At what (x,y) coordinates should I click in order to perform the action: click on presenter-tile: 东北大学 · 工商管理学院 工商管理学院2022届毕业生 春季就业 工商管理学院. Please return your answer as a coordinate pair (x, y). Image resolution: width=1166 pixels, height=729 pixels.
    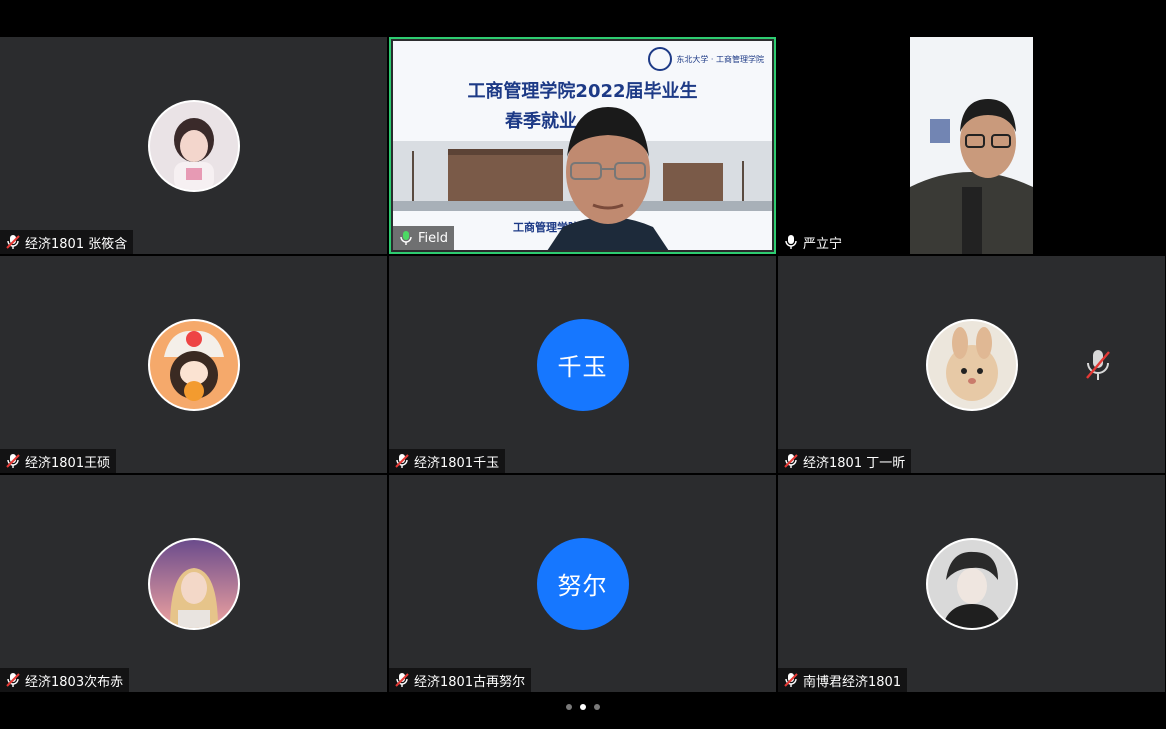
    Looking at the image, I should click on (582, 145).